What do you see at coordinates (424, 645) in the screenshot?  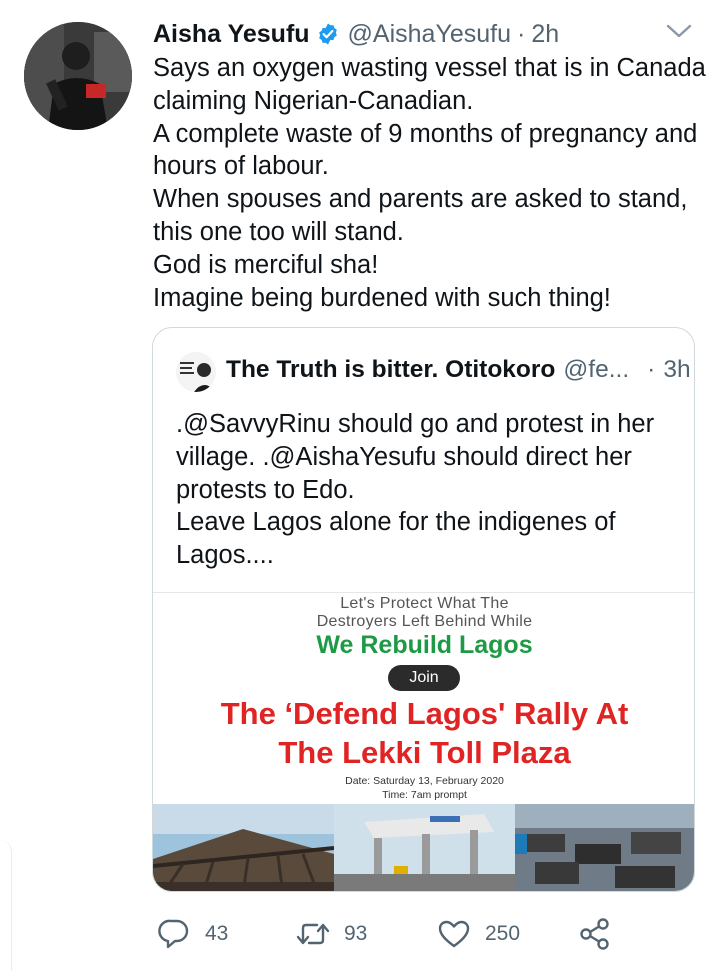 I see `poster-headline-green: We Rebuild Lagos` at bounding box center [424, 645].